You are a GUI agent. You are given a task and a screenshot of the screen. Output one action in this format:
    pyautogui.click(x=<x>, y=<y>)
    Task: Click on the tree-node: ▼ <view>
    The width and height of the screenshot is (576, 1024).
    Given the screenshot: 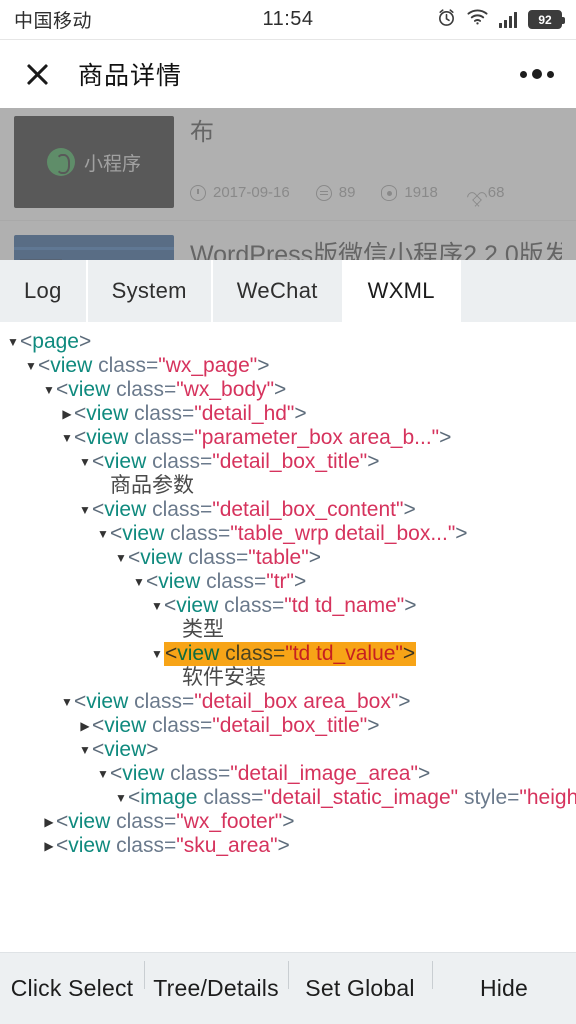 What is the action you would take?
    pyautogui.click(x=291, y=750)
    